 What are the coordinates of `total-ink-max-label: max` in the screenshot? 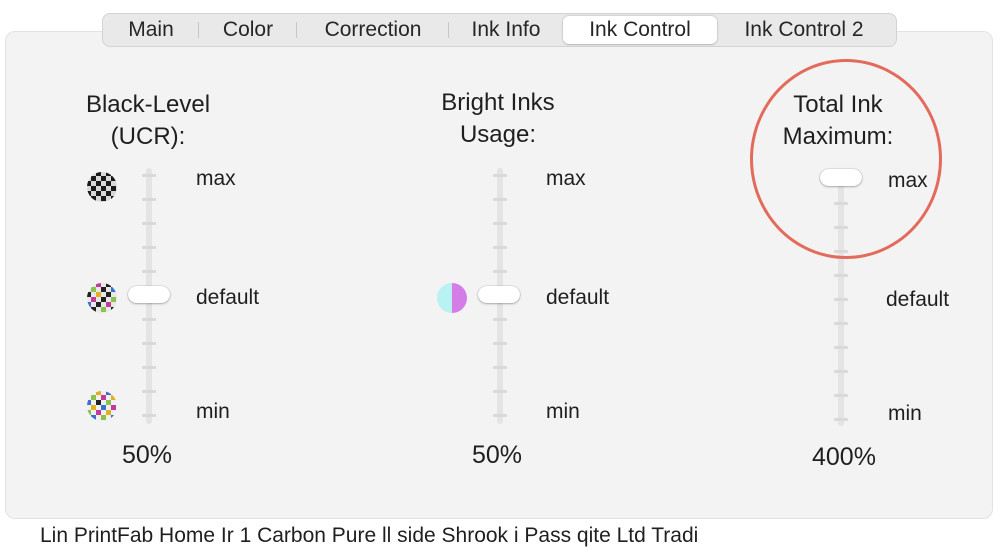 It's located at (908, 180).